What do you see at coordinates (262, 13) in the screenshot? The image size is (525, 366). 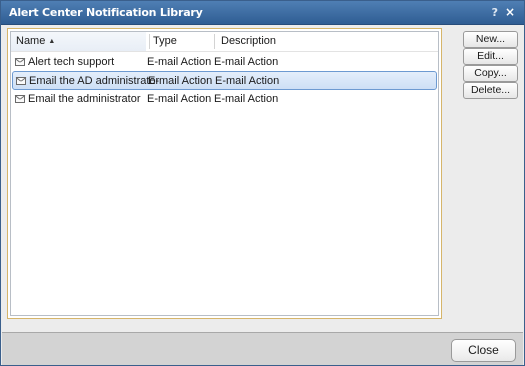 I see `title-bar: Alert Center Notification Library ? ×` at bounding box center [262, 13].